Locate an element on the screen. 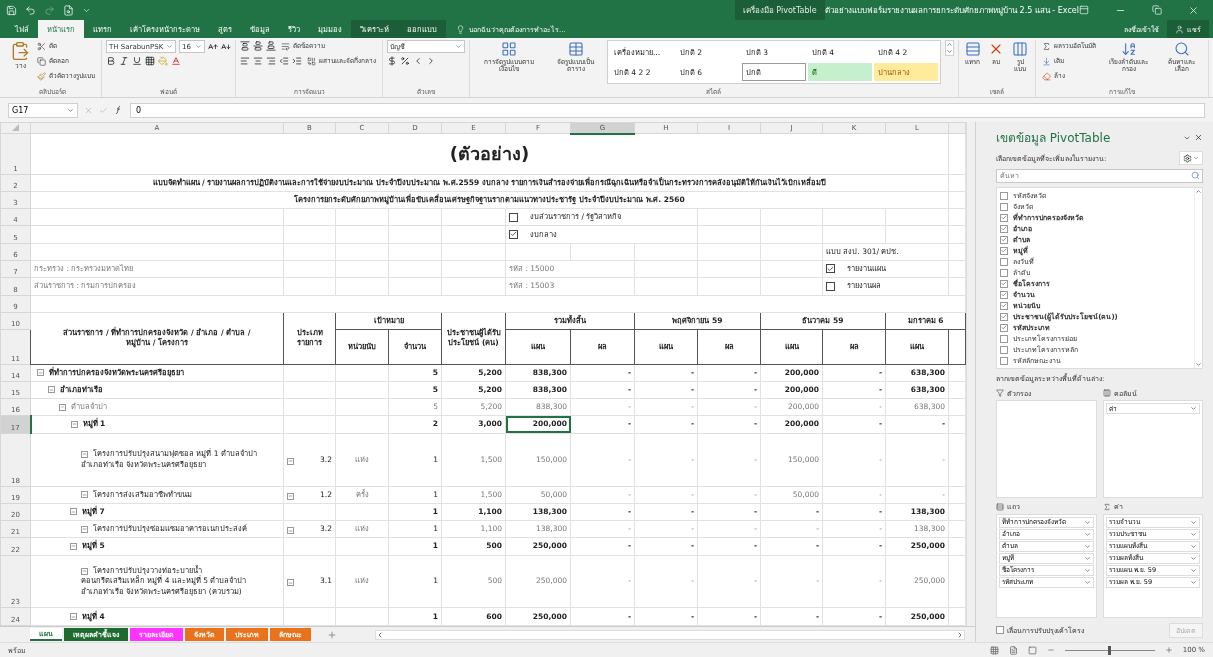 This screenshot has height=657, width=1213. grow-font-icon is located at coordinates (213, 46).